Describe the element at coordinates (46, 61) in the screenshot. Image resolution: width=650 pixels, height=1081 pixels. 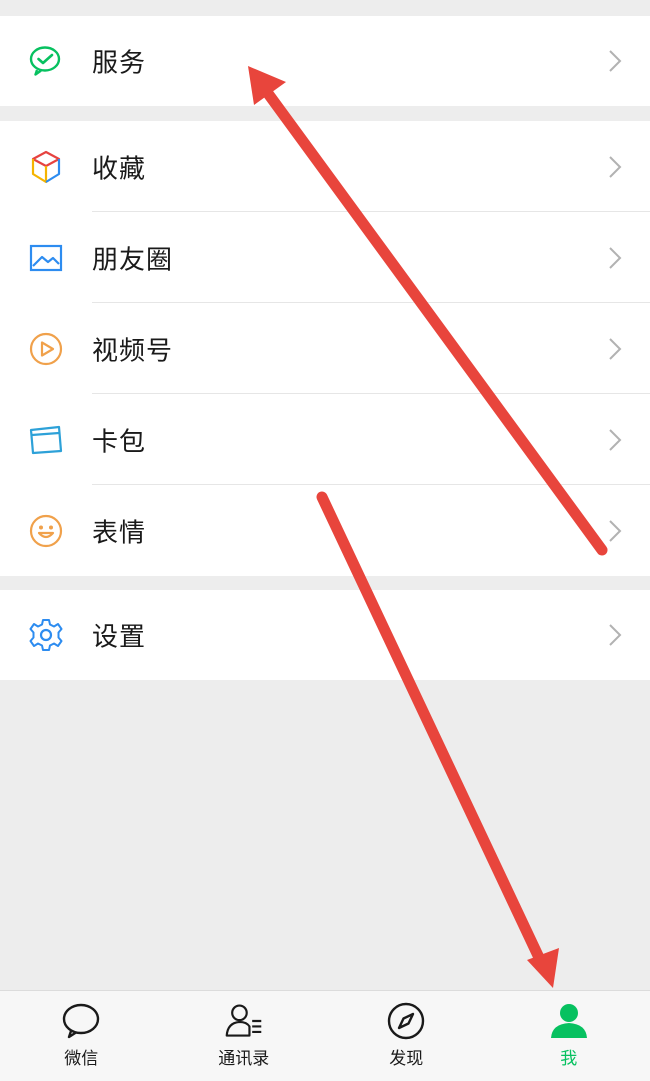
I see `wechat-pay-icon` at that location.